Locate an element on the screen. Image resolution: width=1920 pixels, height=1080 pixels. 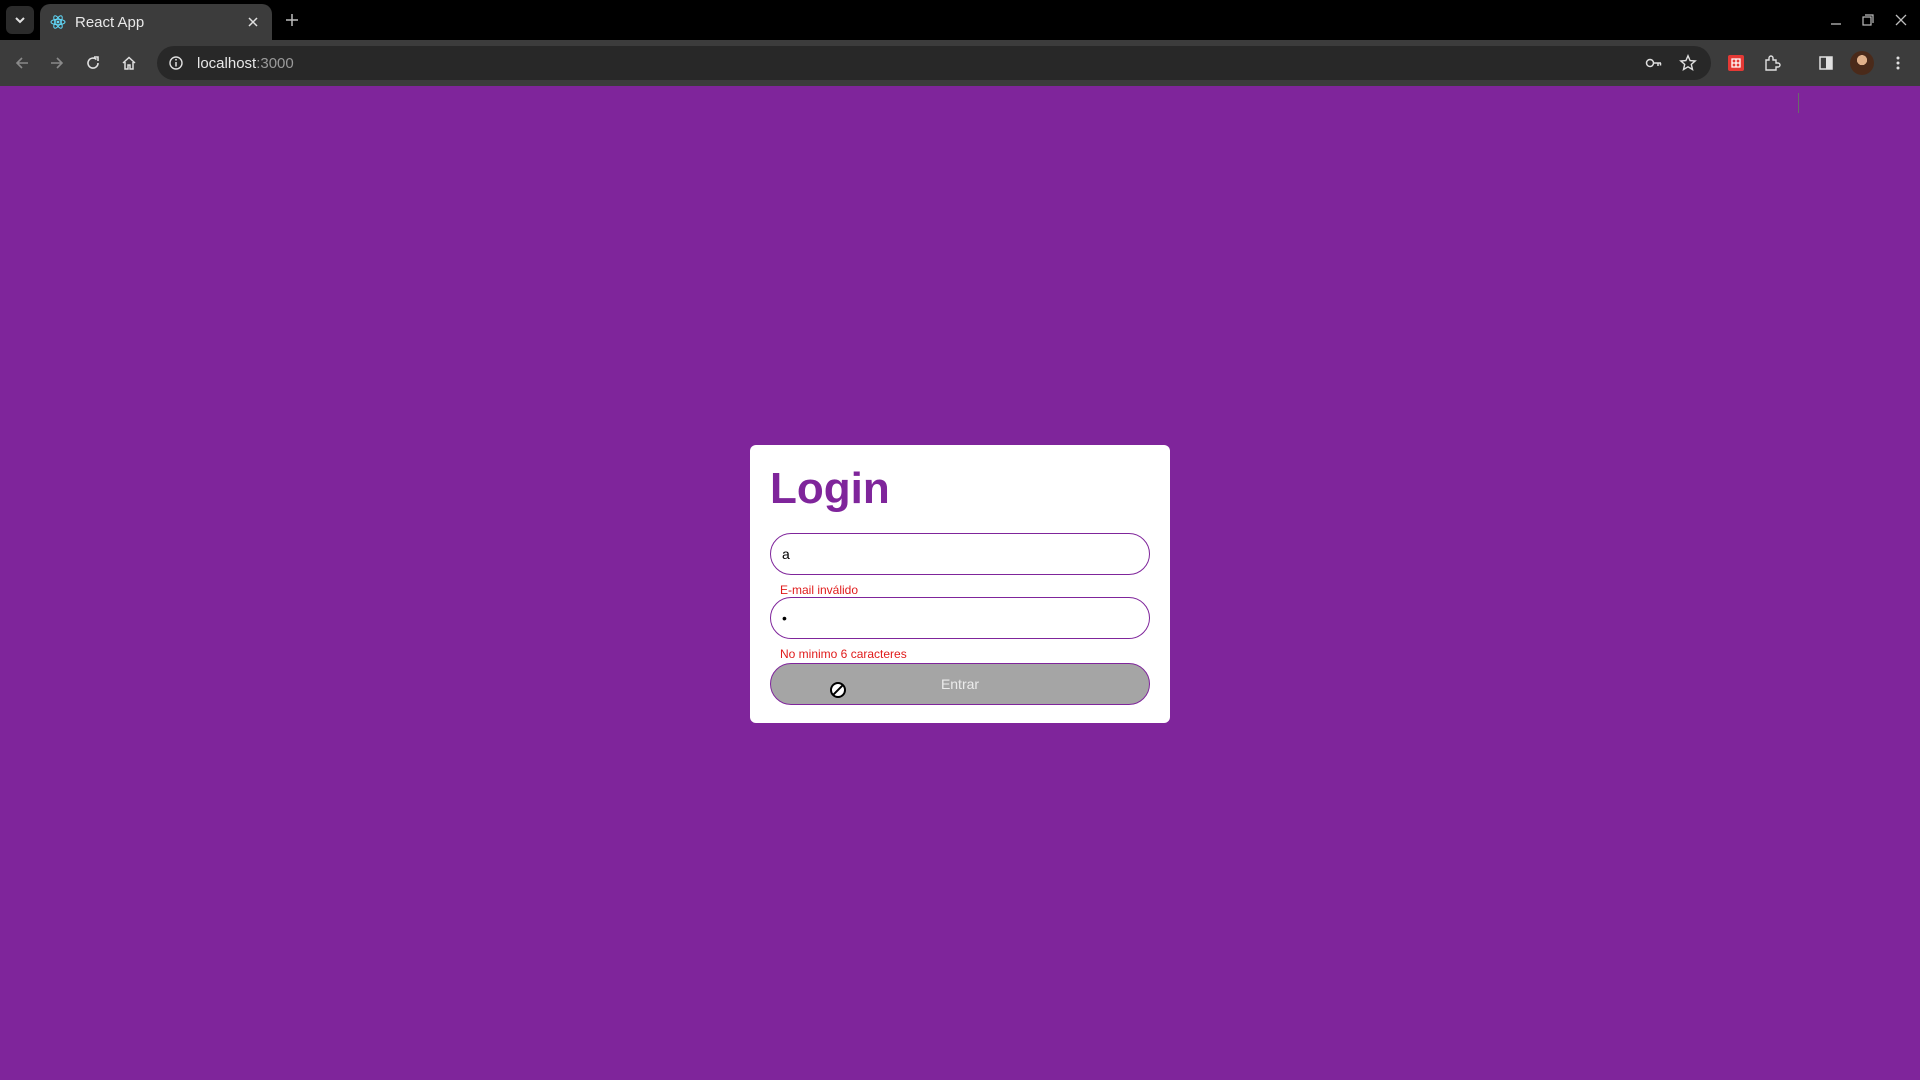
email-error-text: E-mail inválido is located at coordinates (819, 590).